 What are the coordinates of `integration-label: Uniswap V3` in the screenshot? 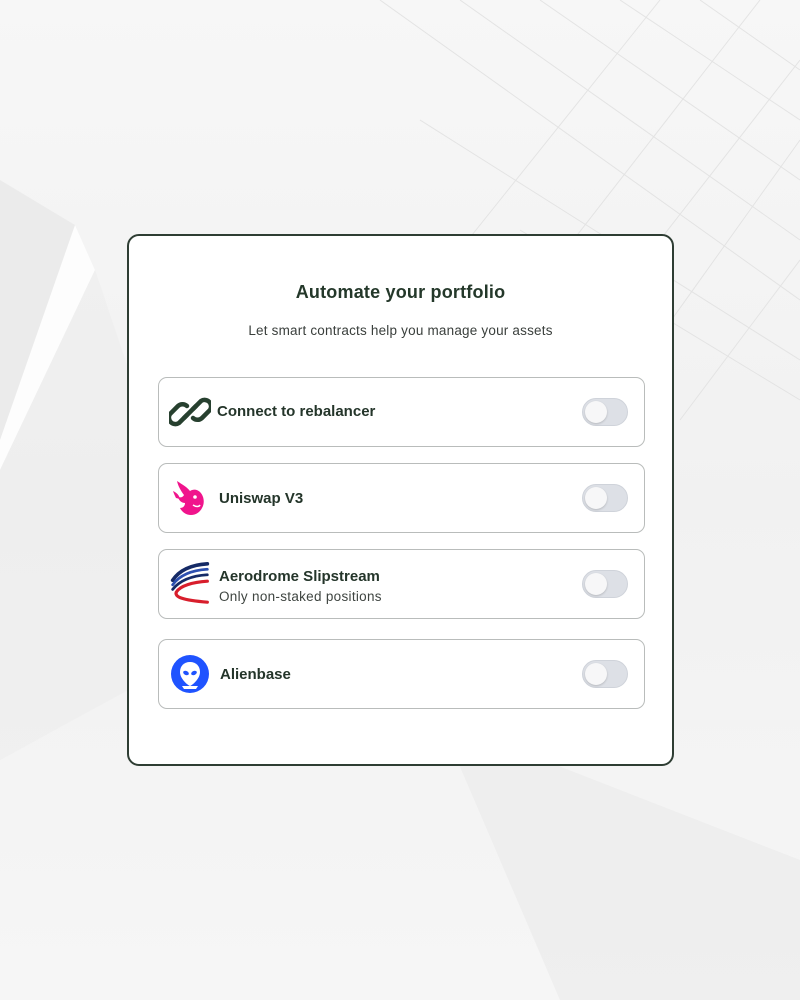 It's located at (261, 498).